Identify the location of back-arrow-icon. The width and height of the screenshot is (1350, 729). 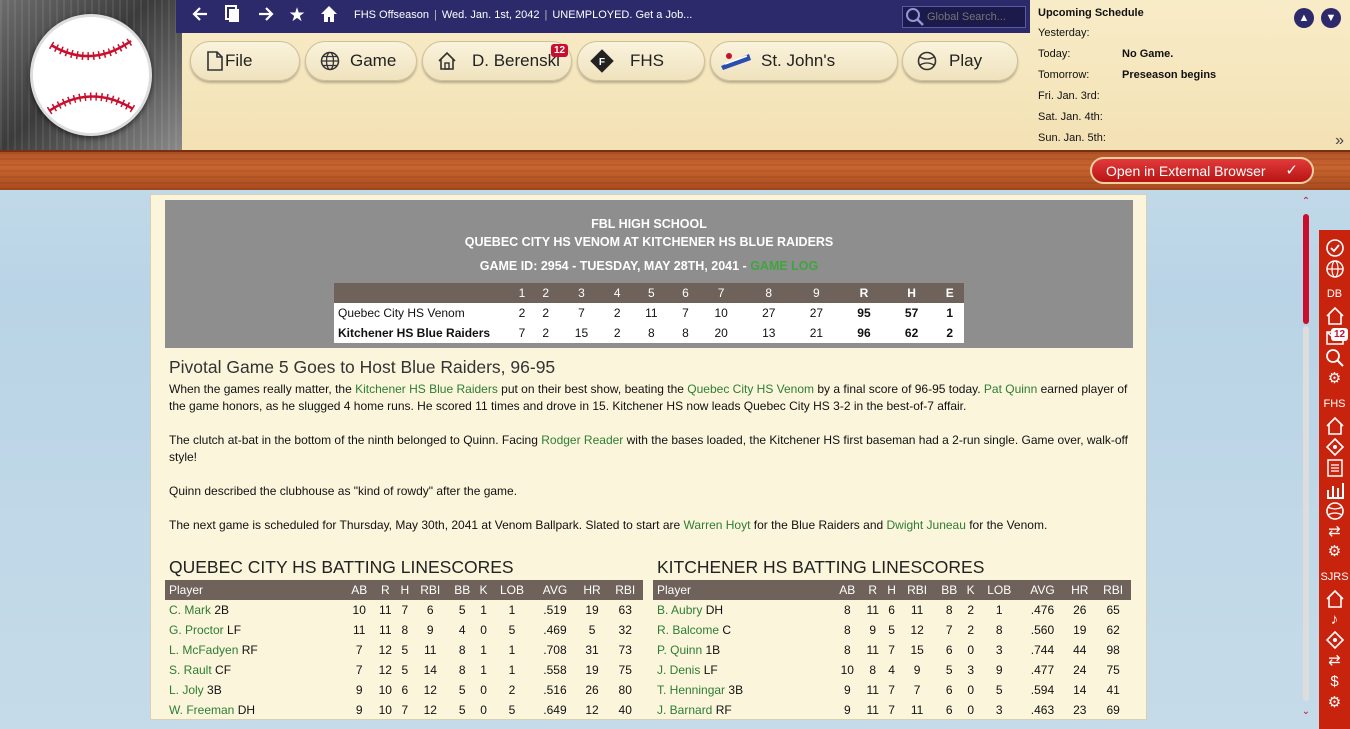
(201, 16).